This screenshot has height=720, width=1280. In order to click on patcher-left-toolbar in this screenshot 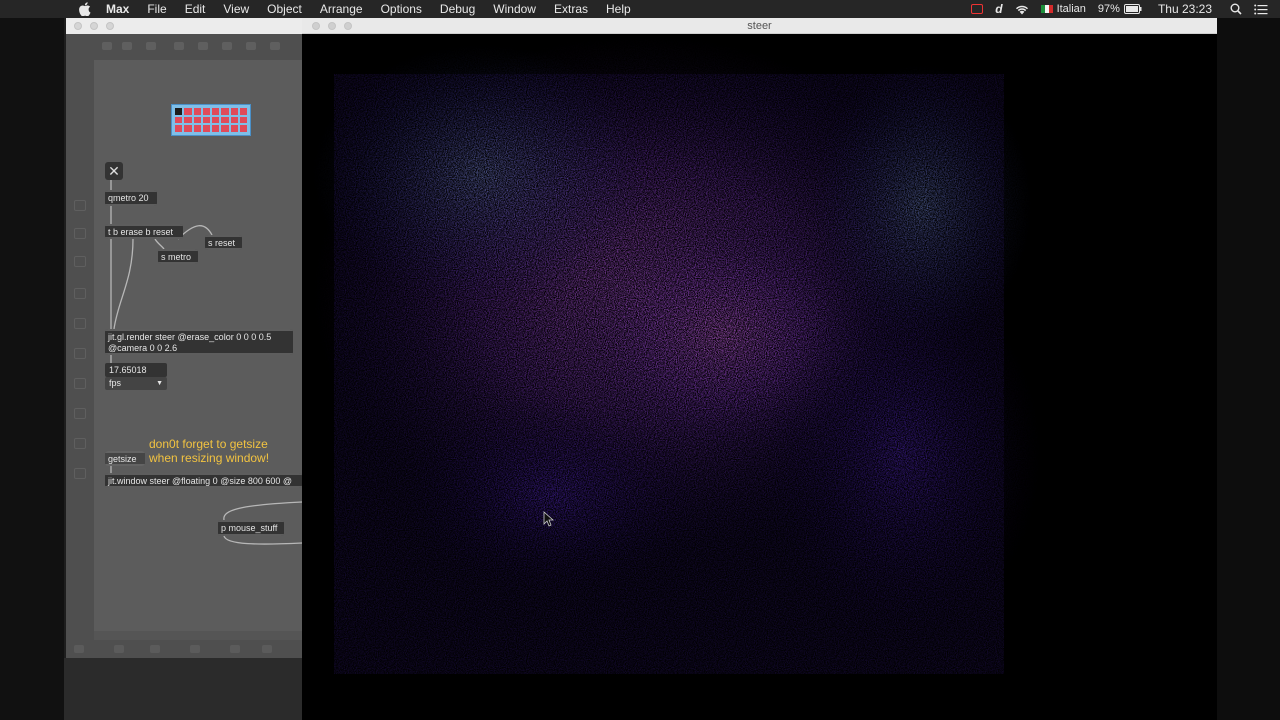, I will do `click(80, 350)`.